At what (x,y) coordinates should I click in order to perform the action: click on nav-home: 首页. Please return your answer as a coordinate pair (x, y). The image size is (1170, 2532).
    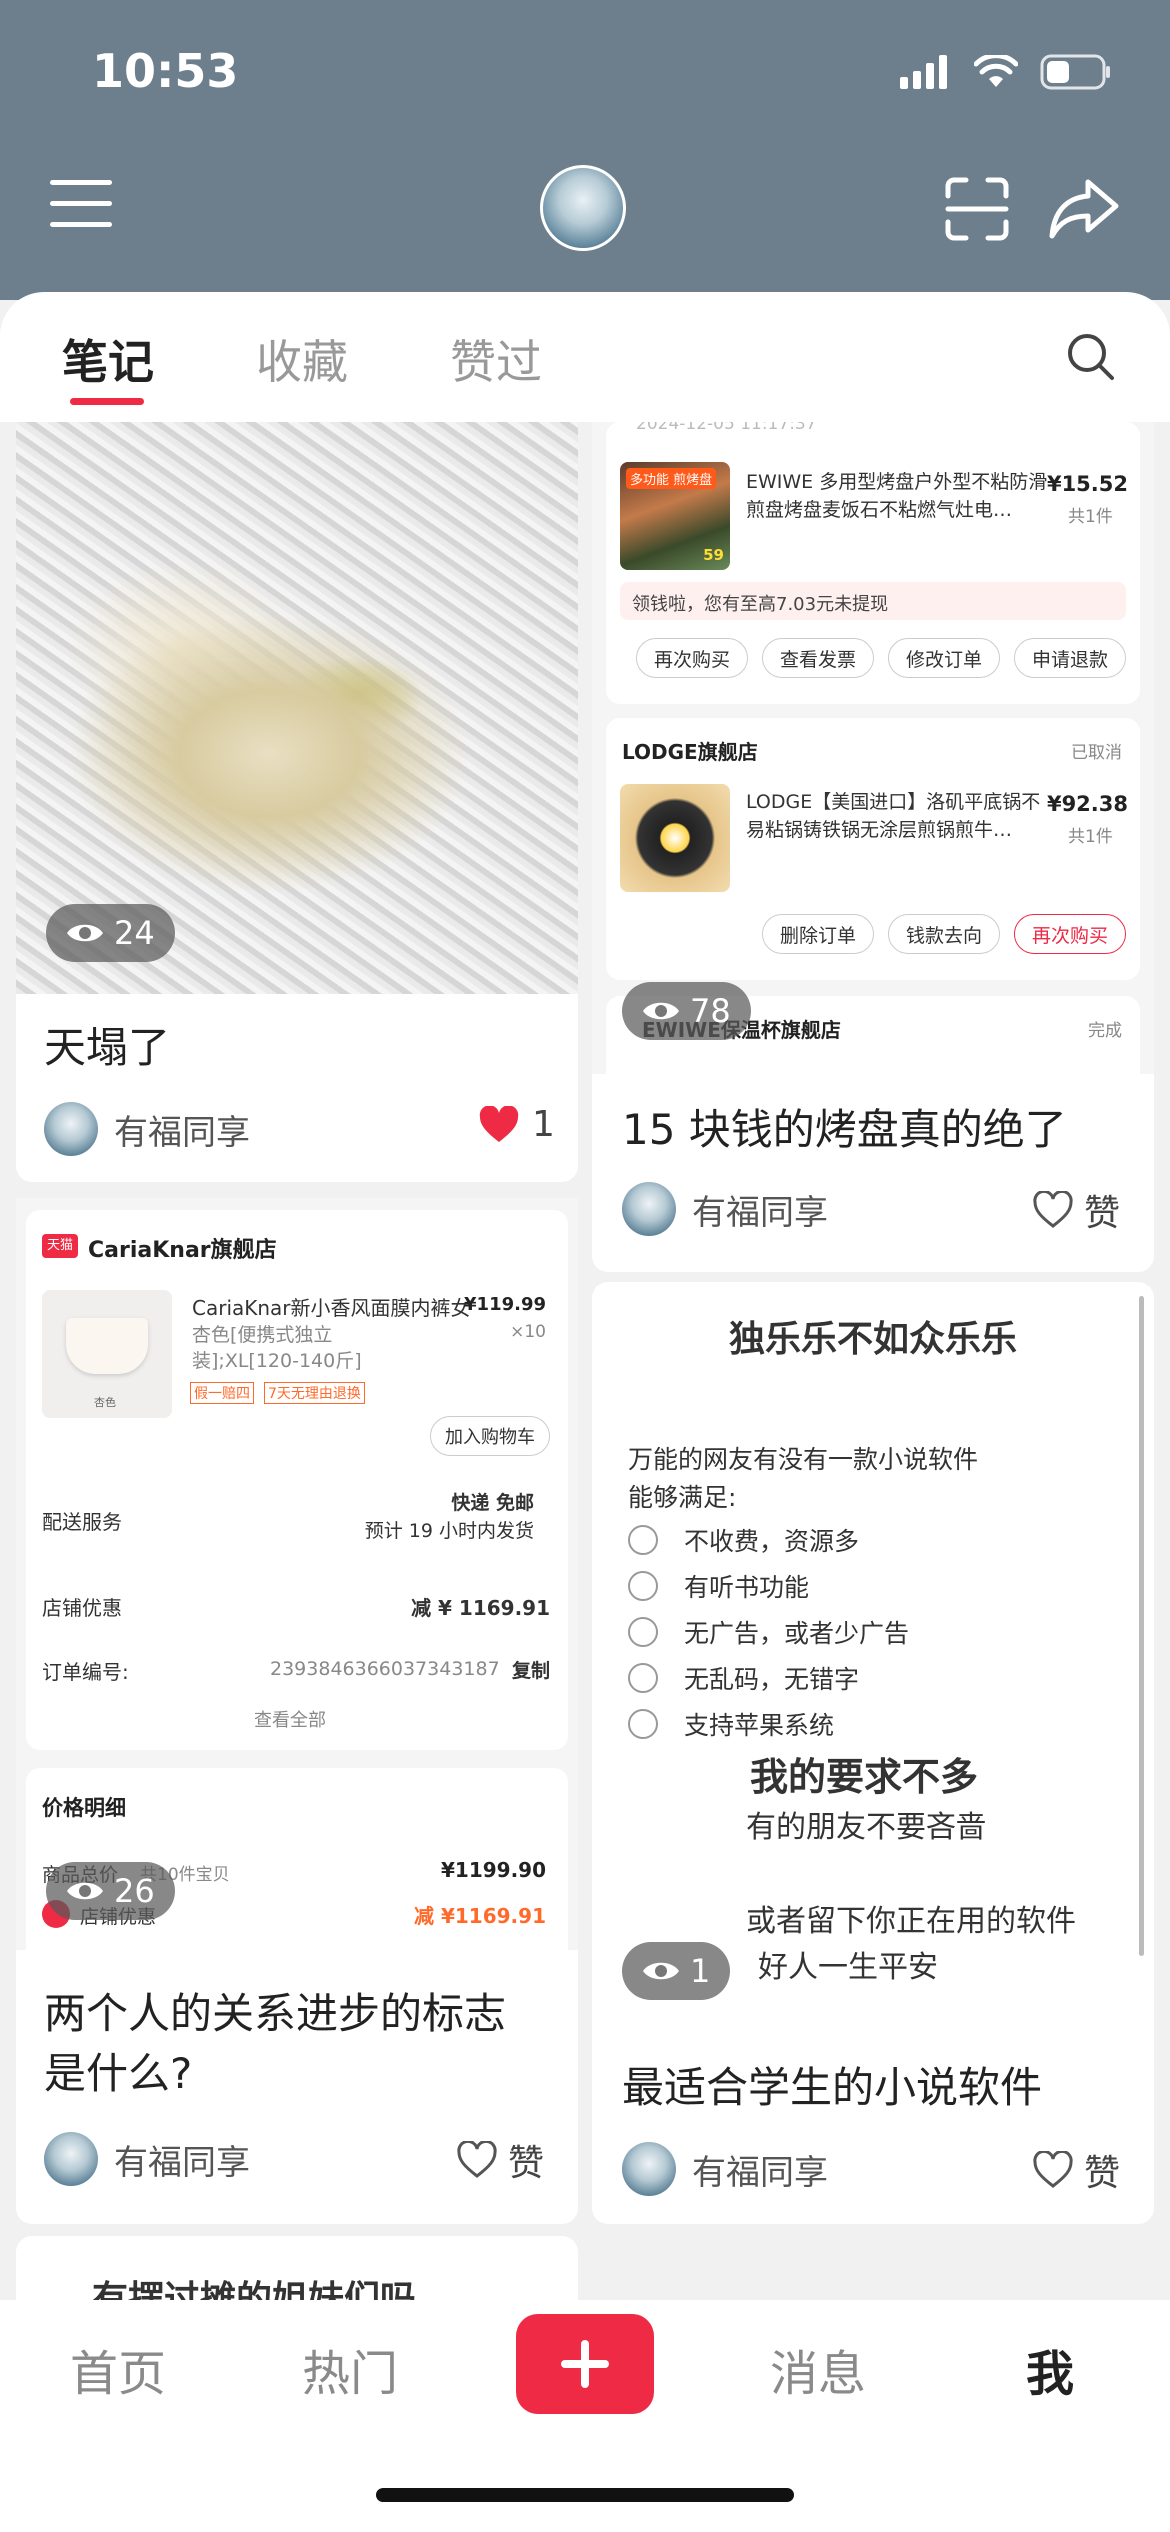
    Looking at the image, I should click on (118, 2369).